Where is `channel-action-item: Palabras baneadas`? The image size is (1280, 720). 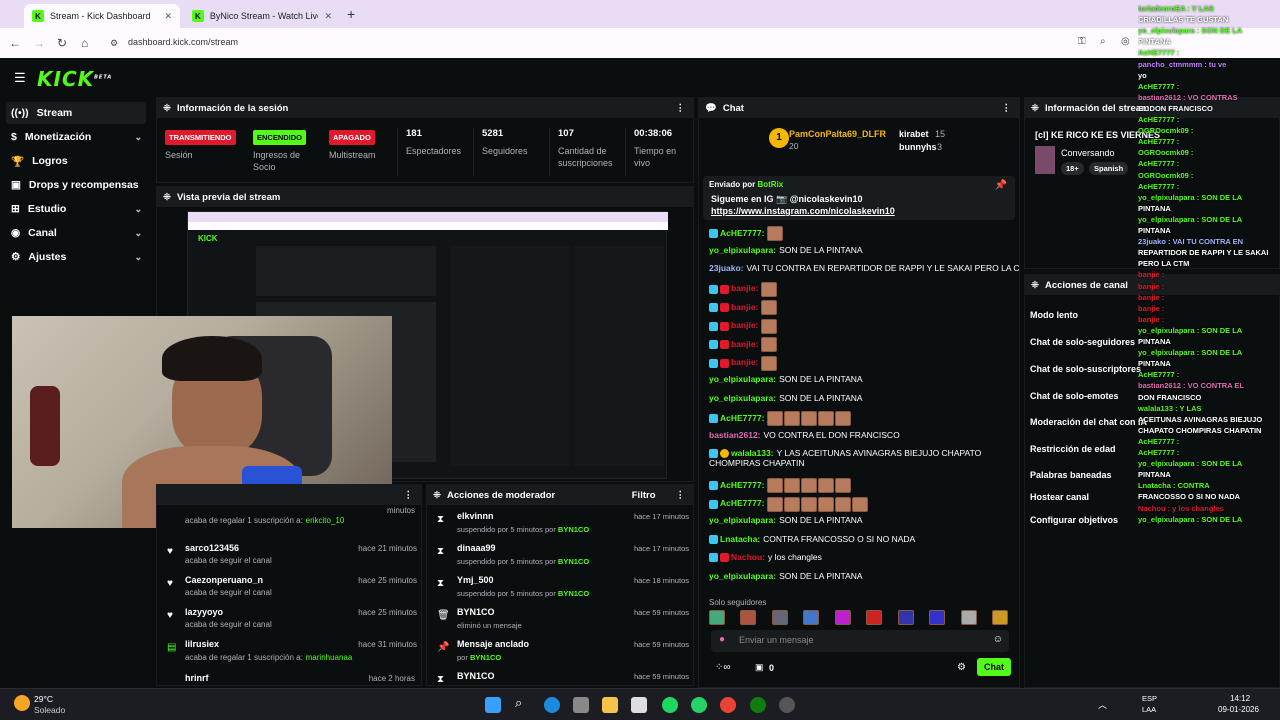
channel-action-item: Palabras baneadas is located at coordinates (1071, 475).